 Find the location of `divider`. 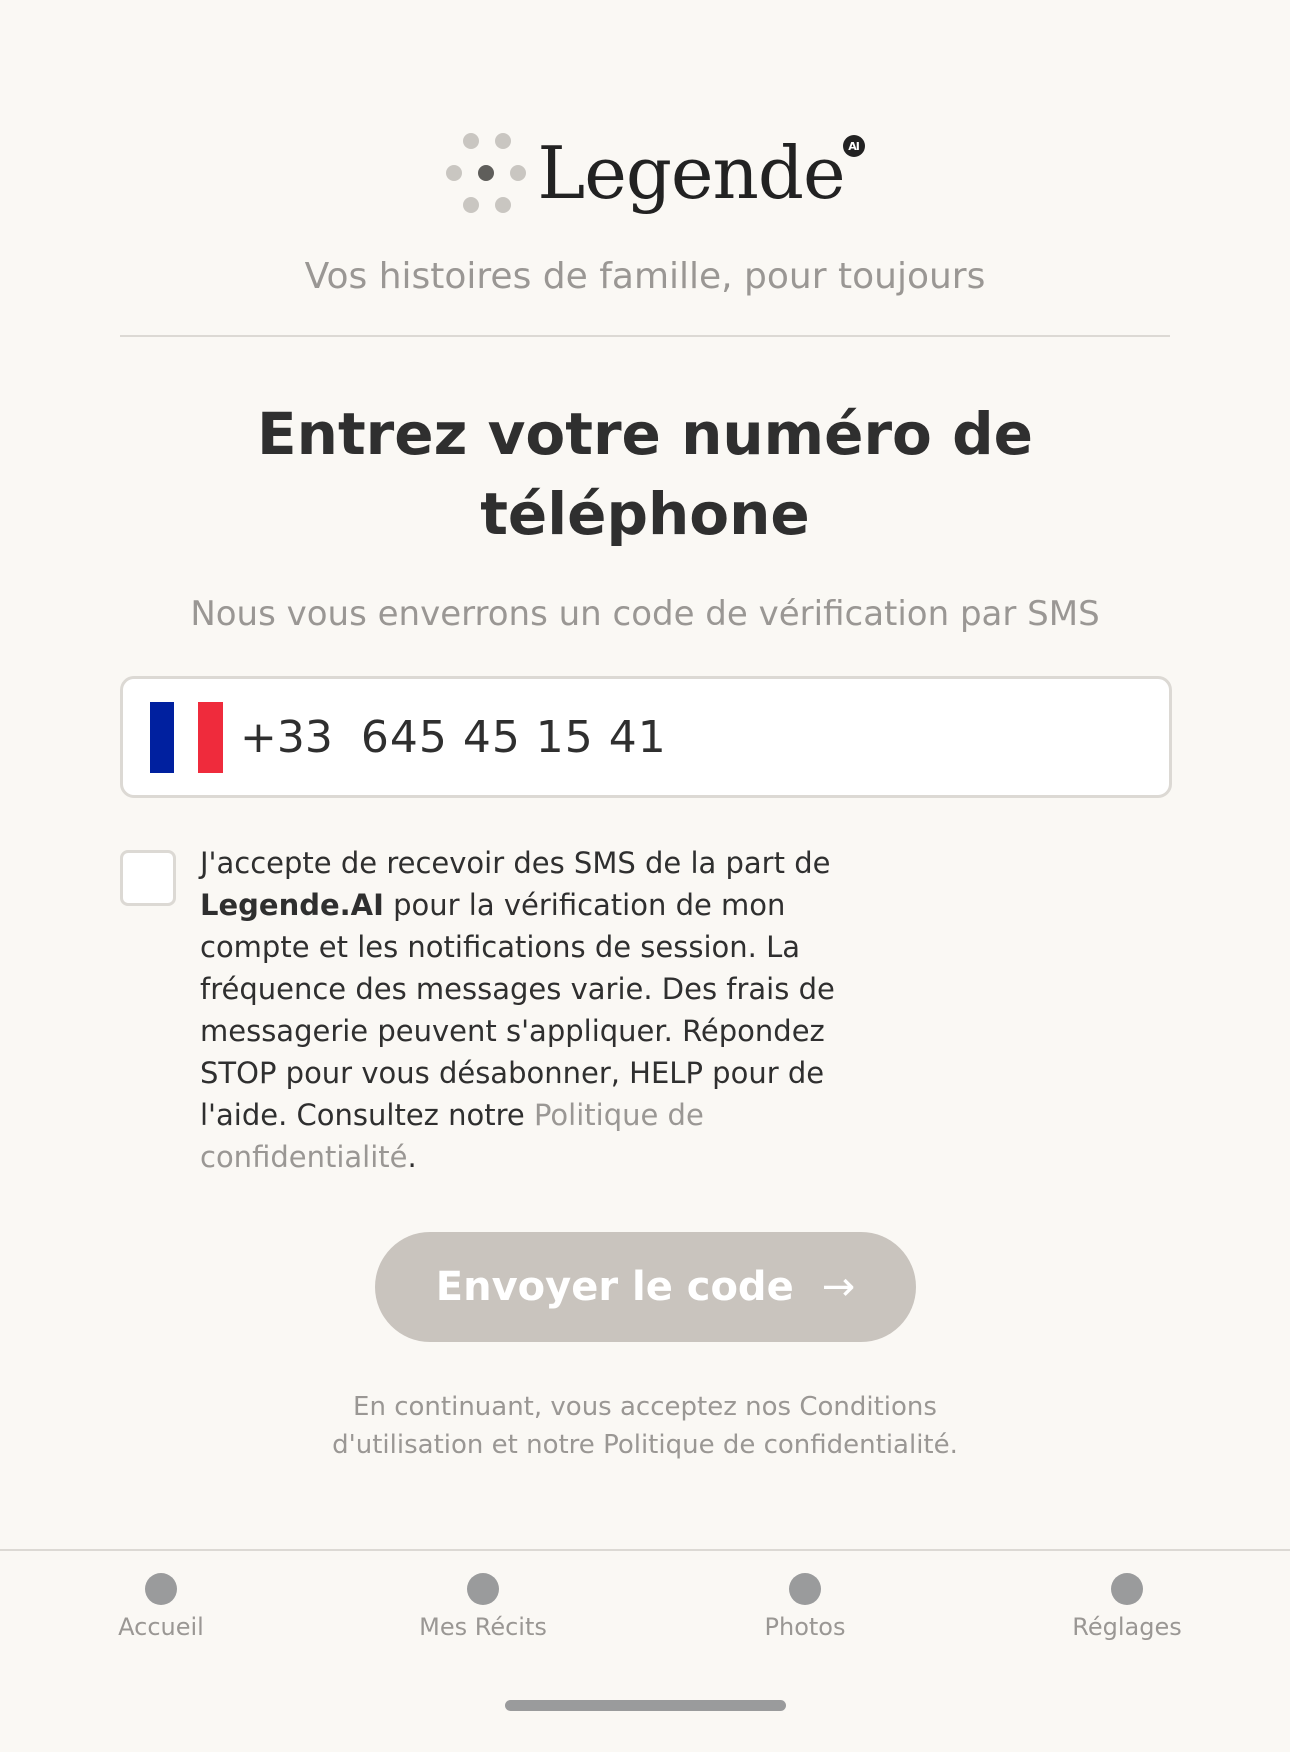

divider is located at coordinates (645, 336).